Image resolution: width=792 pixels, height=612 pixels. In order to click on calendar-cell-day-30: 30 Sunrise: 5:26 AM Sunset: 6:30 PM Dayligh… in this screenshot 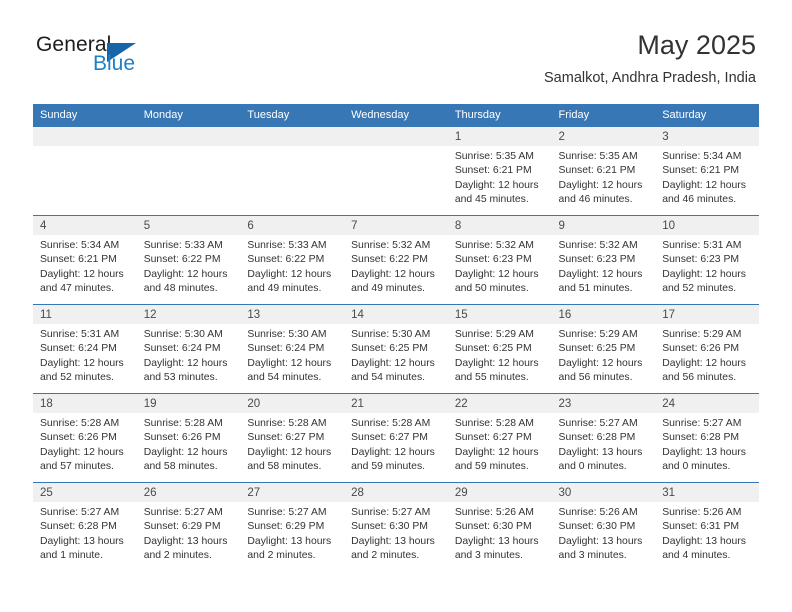, I will do `click(603, 527)`.